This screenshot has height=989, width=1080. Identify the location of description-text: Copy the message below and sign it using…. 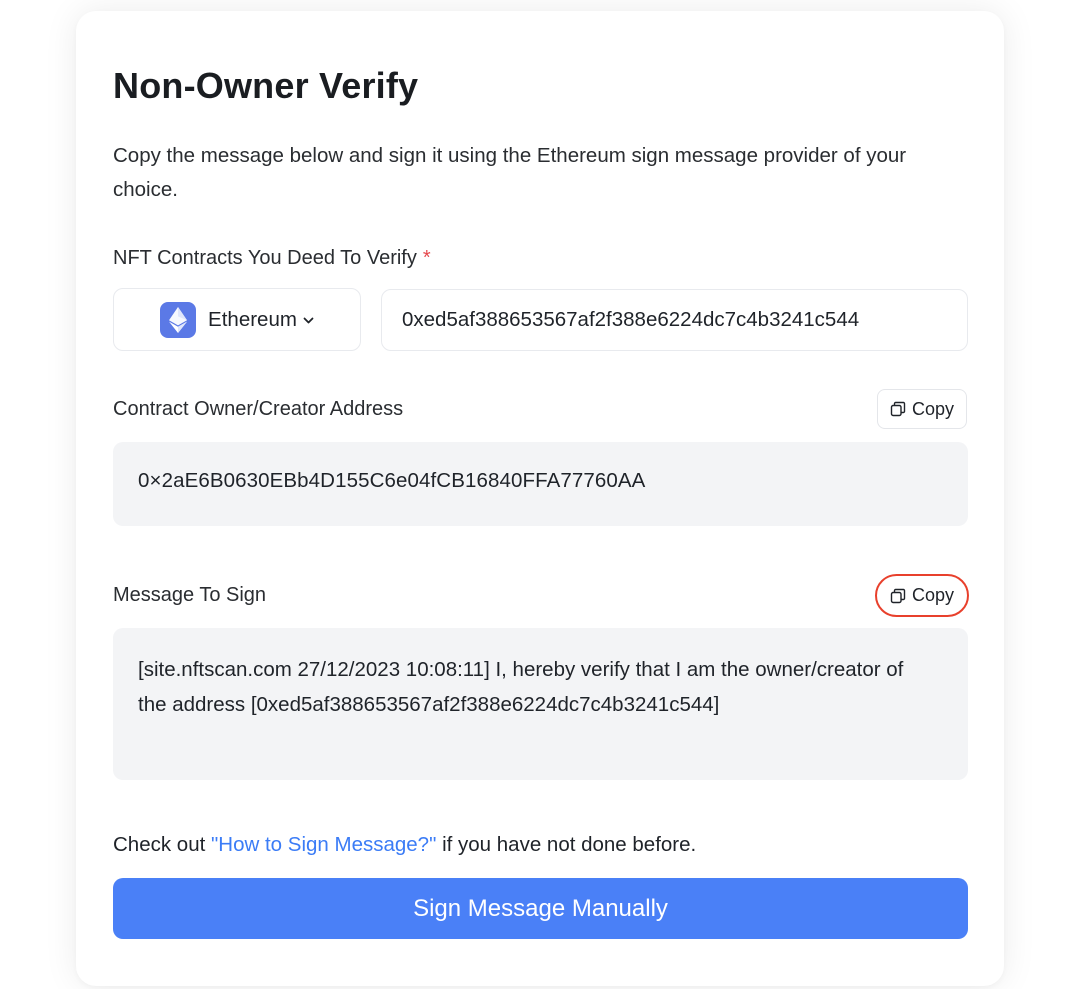
(510, 172).